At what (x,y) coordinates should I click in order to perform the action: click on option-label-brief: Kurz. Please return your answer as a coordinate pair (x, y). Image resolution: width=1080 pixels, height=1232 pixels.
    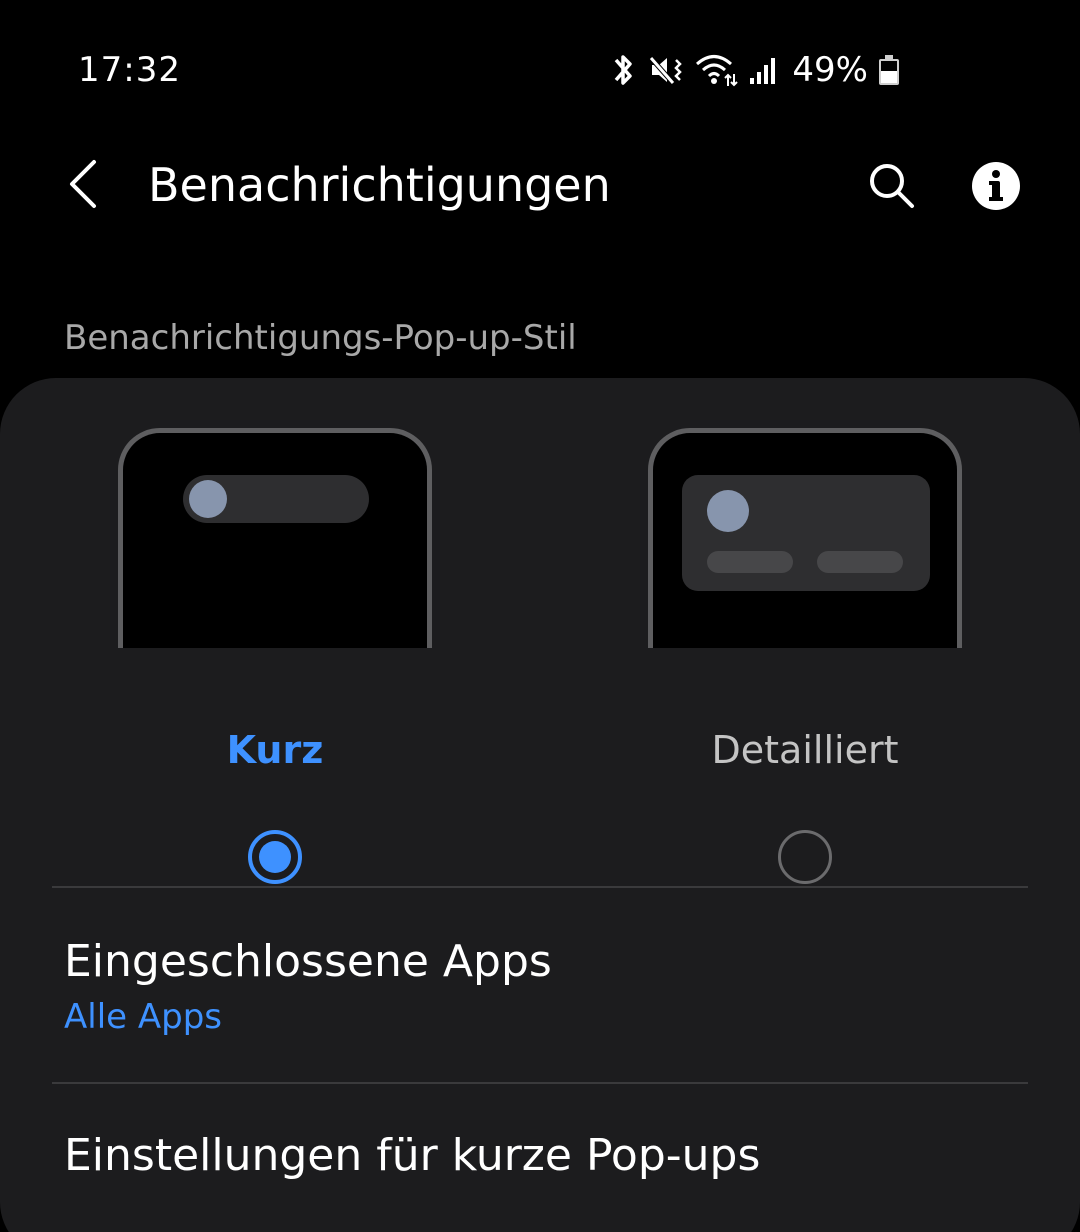
    Looking at the image, I should click on (275, 750).